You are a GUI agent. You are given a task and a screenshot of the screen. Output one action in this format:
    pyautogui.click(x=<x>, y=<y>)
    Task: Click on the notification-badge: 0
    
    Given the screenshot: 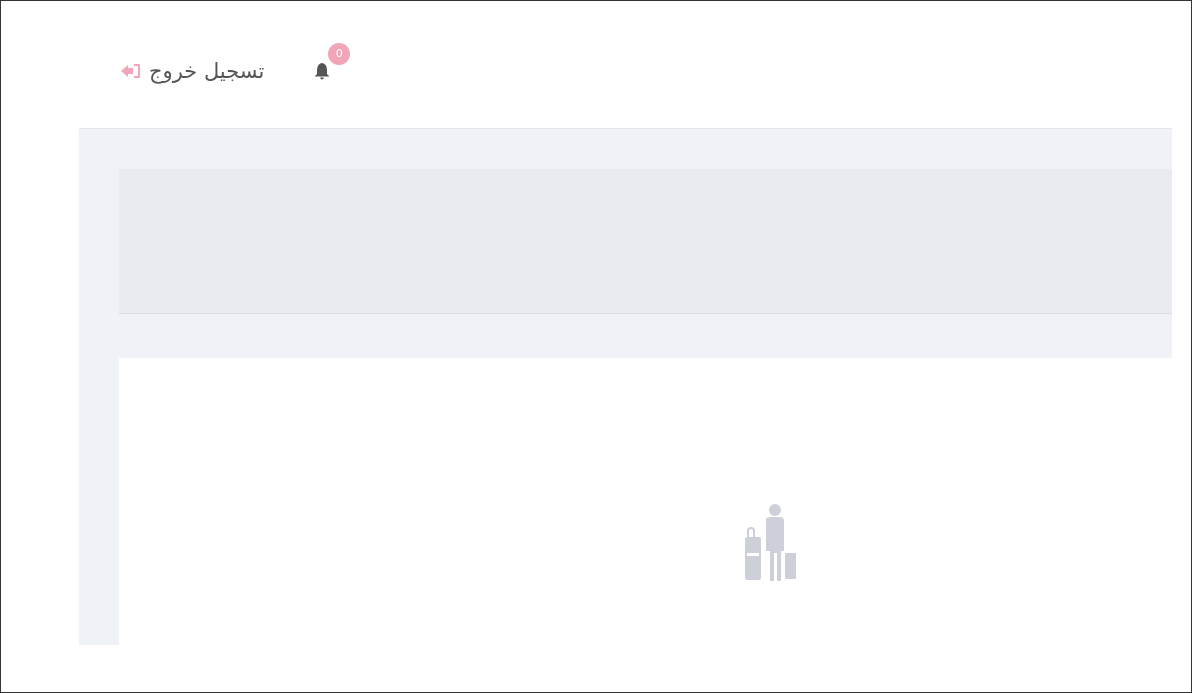 What is the action you would take?
    pyautogui.click(x=339, y=53)
    